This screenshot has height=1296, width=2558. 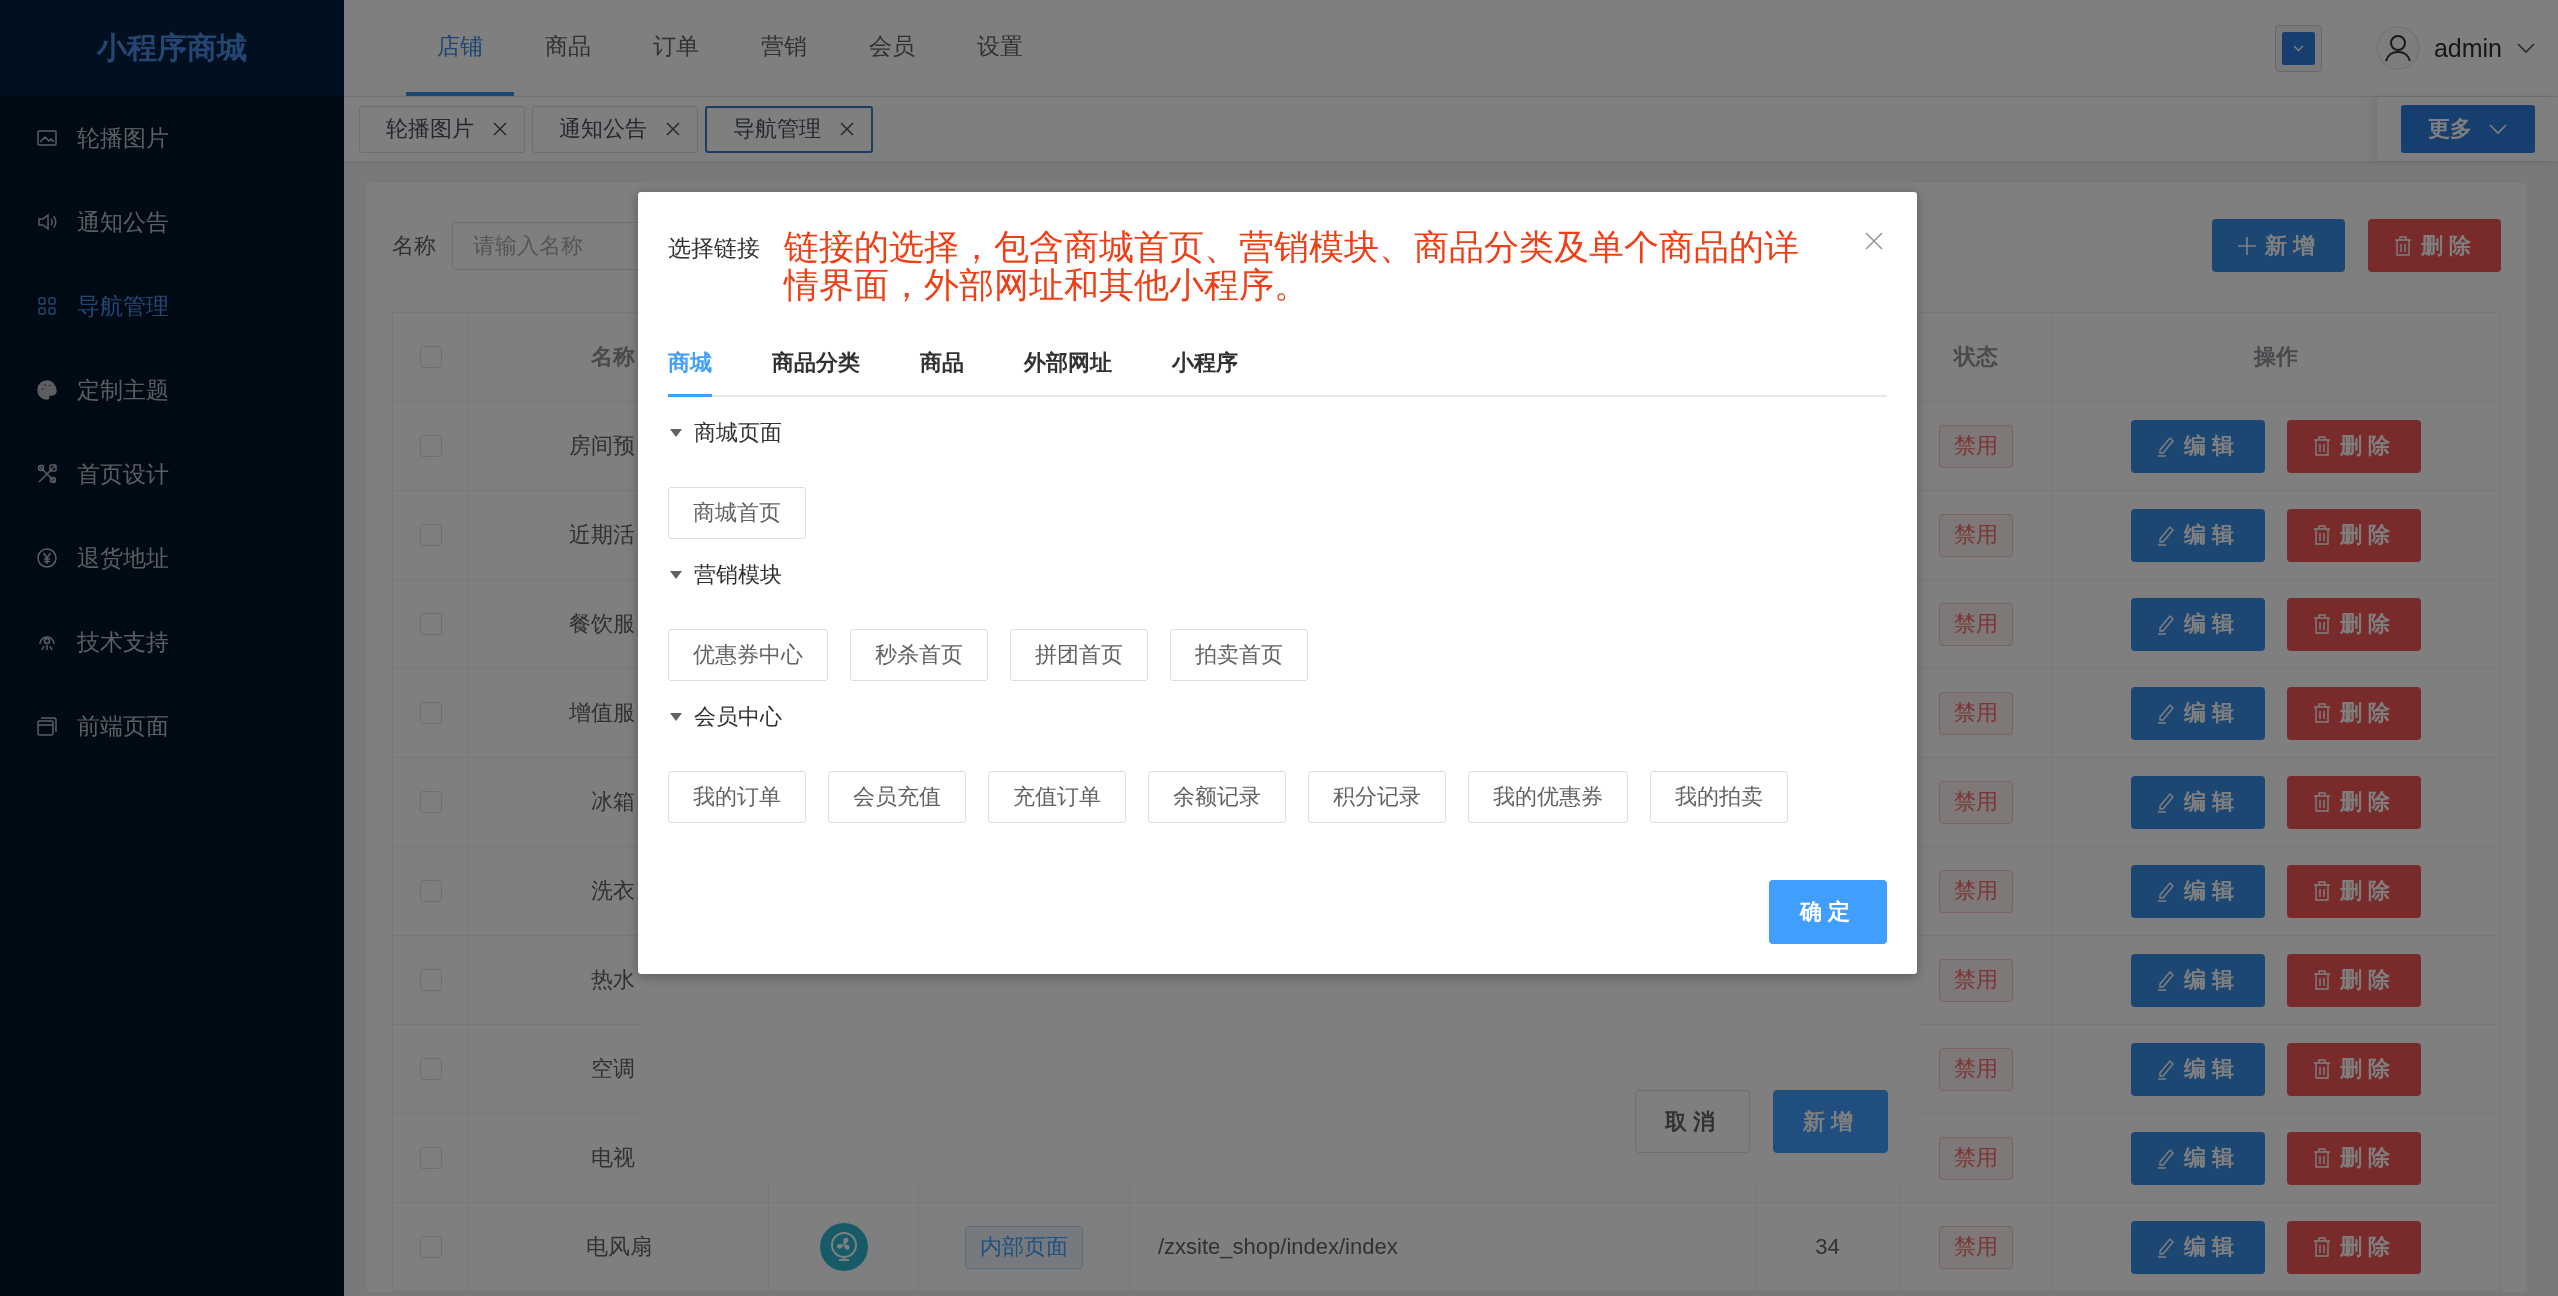 What do you see at coordinates (602, 624) in the screenshot?
I see `table-cell-text: 餐饮服` at bounding box center [602, 624].